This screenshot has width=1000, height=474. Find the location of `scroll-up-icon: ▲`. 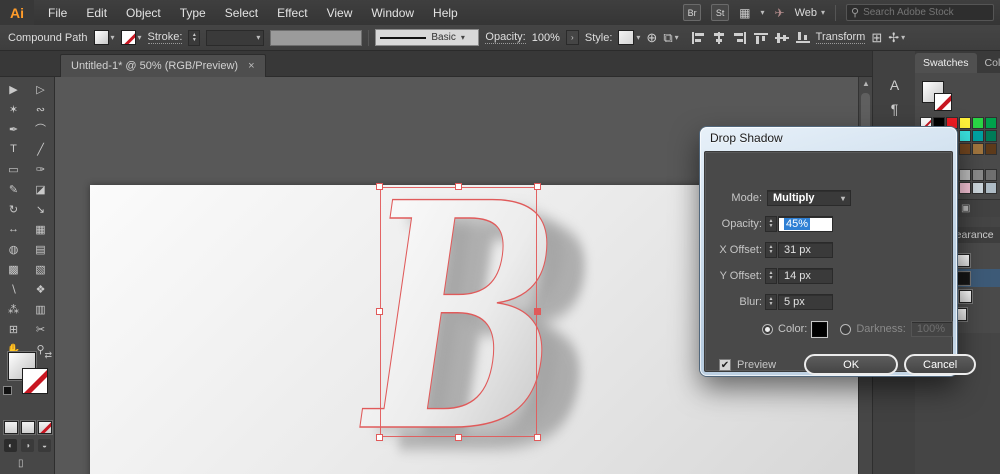

scroll-up-icon: ▲ is located at coordinates (866, 83).